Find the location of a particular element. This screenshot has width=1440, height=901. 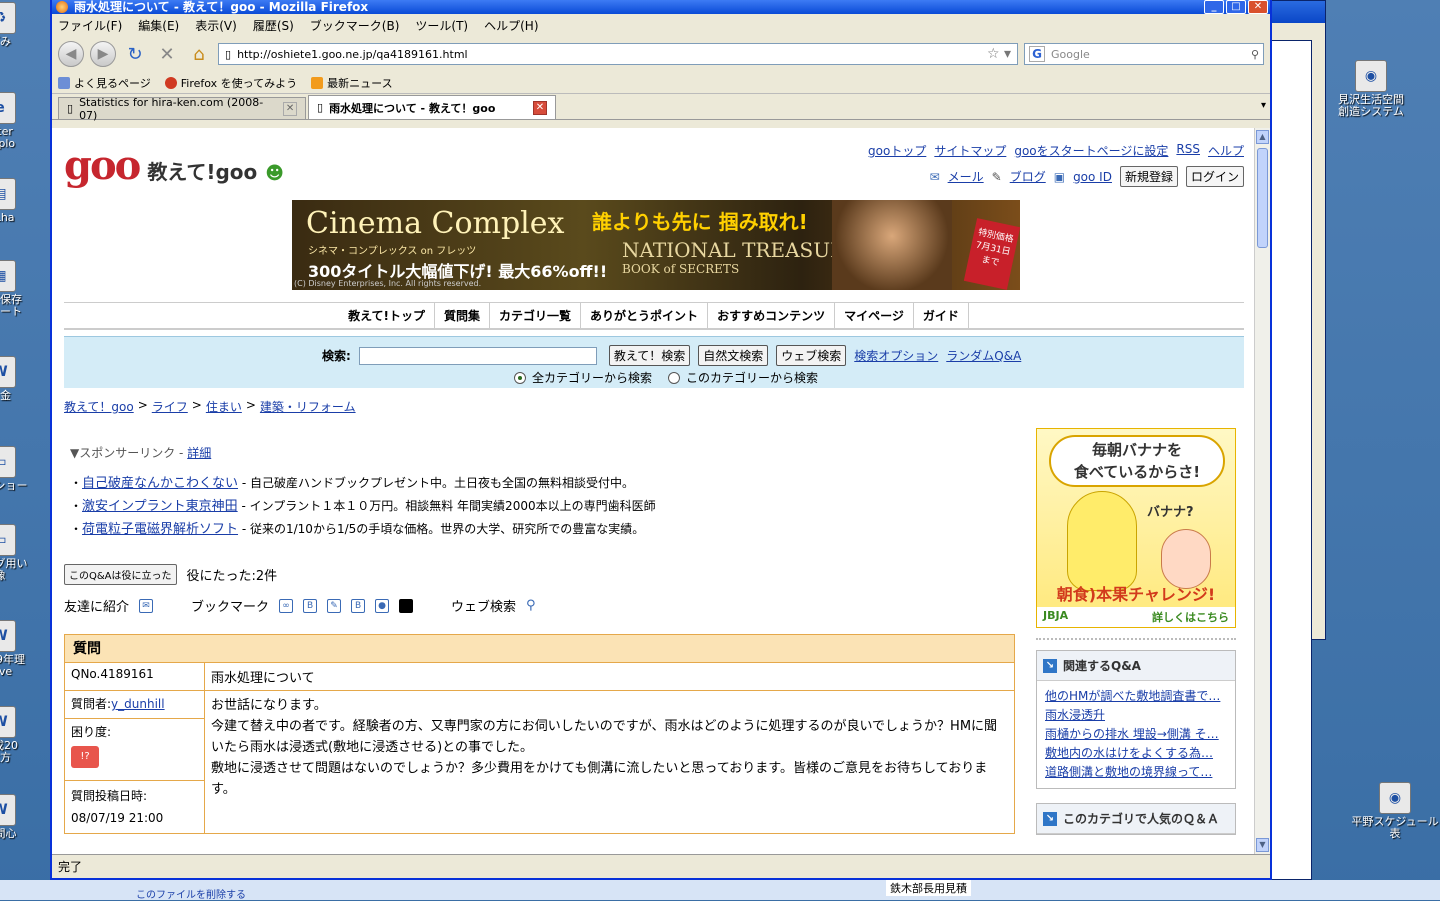

scroll-thumb is located at coordinates (1262, 198).